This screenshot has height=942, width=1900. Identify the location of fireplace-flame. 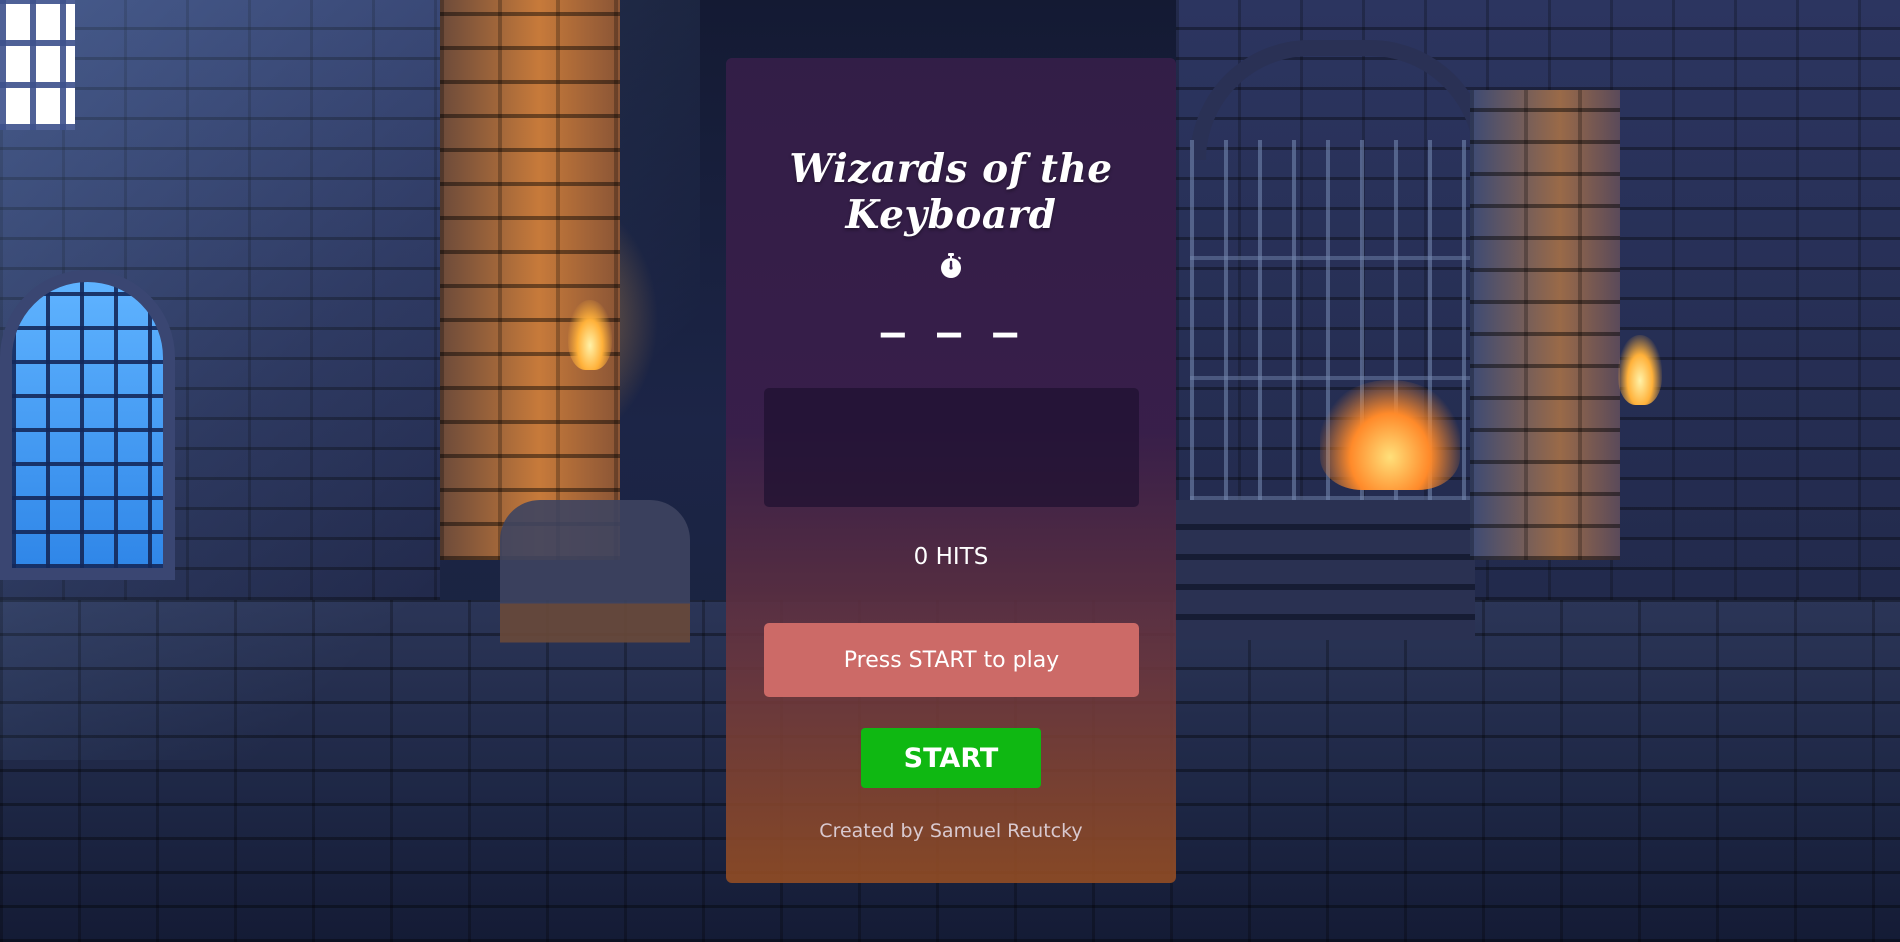
(1390, 435).